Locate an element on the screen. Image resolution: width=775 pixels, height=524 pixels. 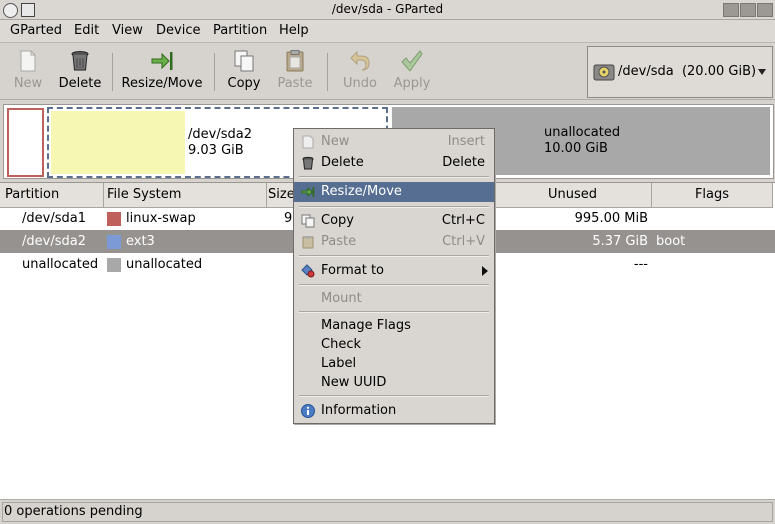
maximize-button is located at coordinates (748, 10).